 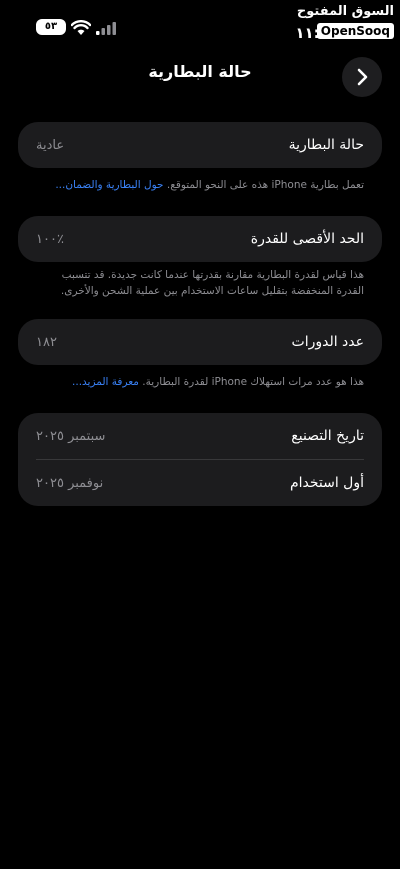 I want to click on max-capacity-label: الحد الأقصى للقدرة, so click(x=307, y=239).